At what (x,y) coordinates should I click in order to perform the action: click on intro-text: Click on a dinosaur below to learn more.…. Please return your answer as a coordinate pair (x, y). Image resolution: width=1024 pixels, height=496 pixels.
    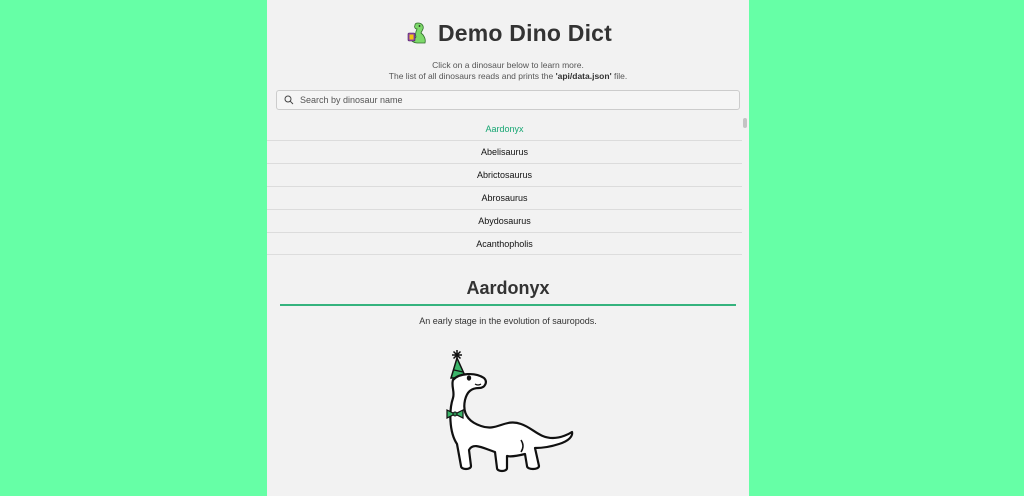
    Looking at the image, I should click on (508, 71).